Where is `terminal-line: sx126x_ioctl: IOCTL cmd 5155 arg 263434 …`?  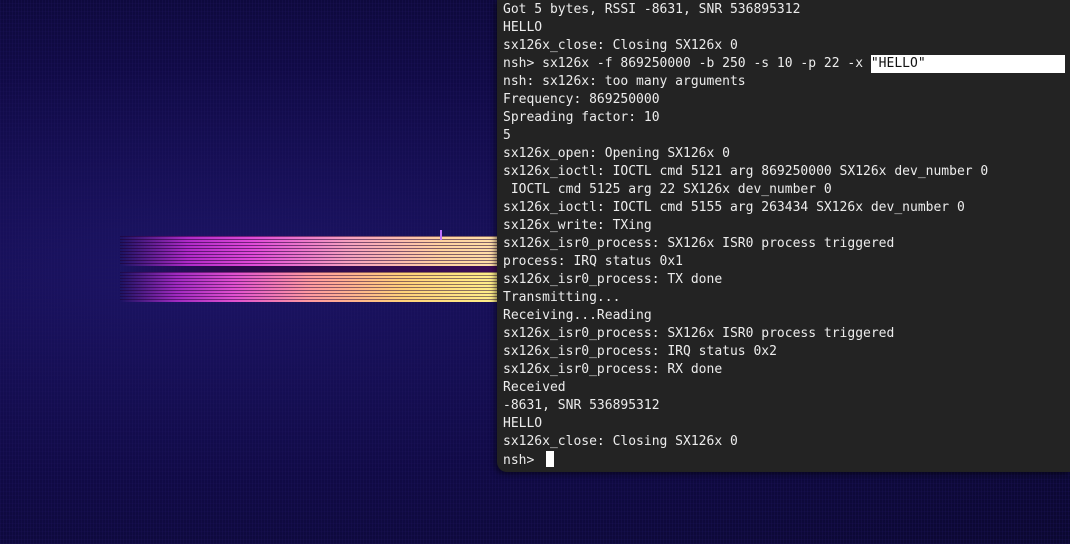
terminal-line: sx126x_ioctl: IOCTL cmd 5155 arg 263434 … is located at coordinates (734, 207).